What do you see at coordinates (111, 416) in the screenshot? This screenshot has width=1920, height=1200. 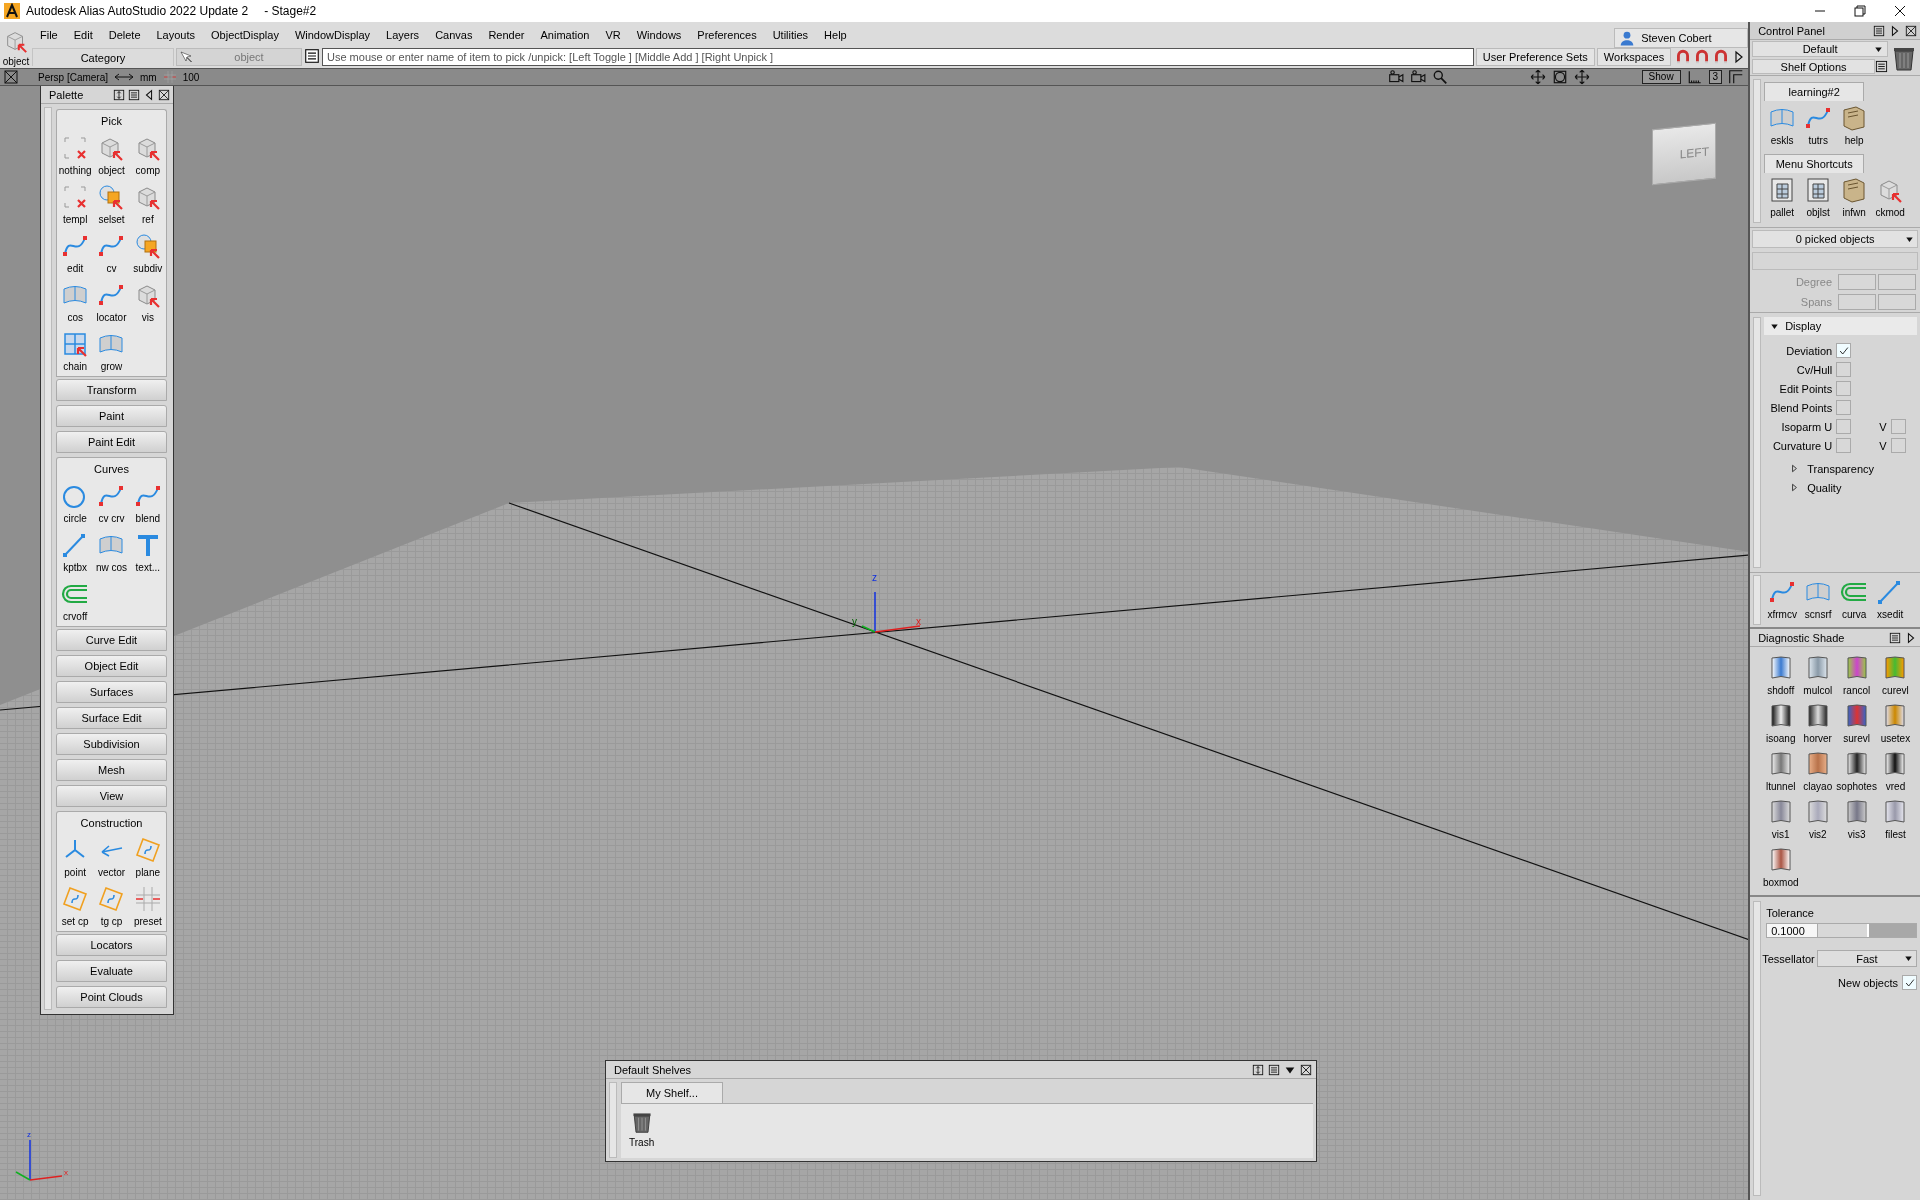 I see `palette-section-tab: Paint` at bounding box center [111, 416].